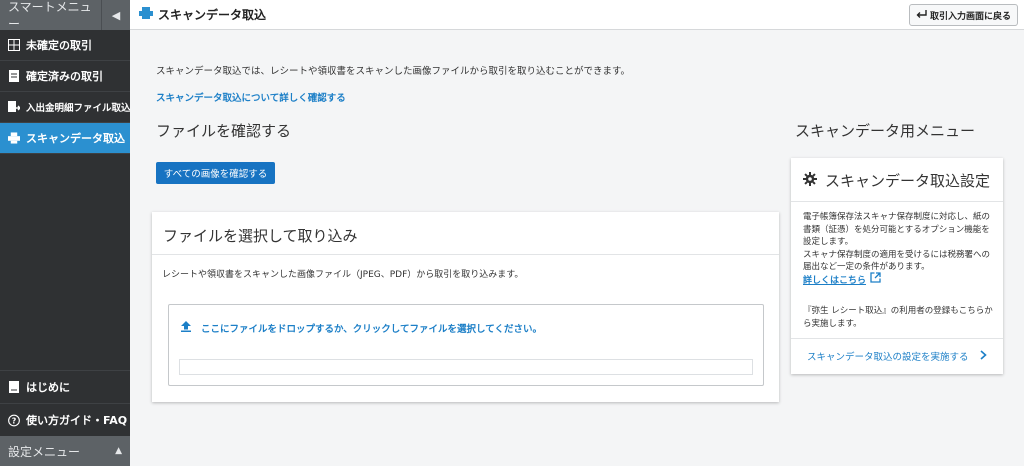 This screenshot has width=1024, height=466. Describe the element at coordinates (260, 236) in the screenshot. I see `upload-card-title: ファイルを選択して取り込み` at that location.